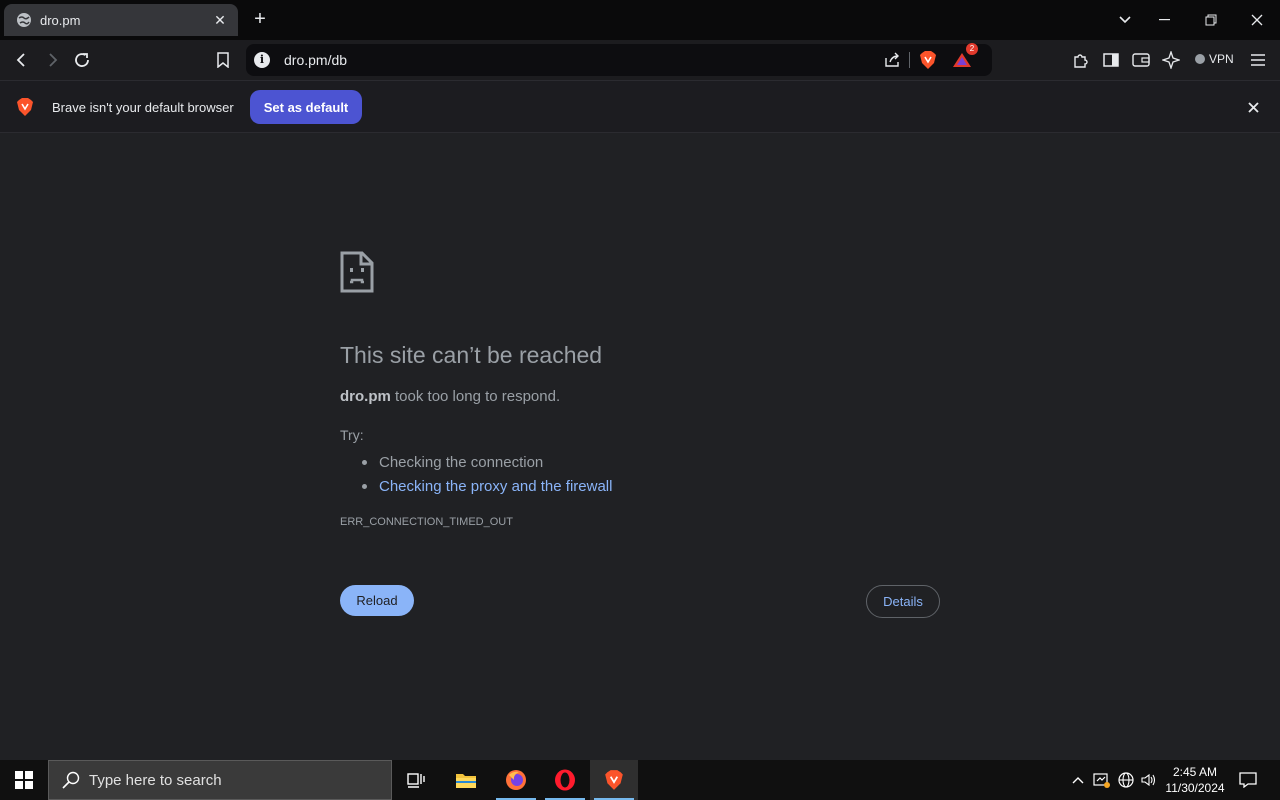 The height and width of the screenshot is (800, 1280). Describe the element at coordinates (1165, 20) in the screenshot. I see `minimize-button` at that location.